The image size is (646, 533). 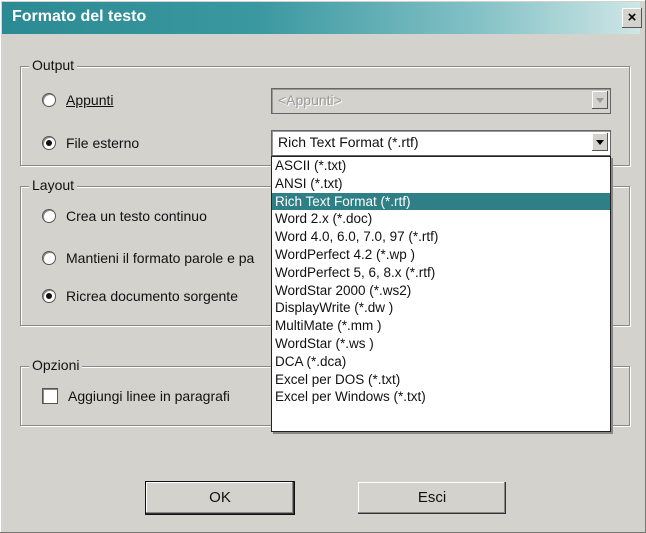 I want to click on dropdown-item: MultiMate (*.mm ), so click(x=441, y=326).